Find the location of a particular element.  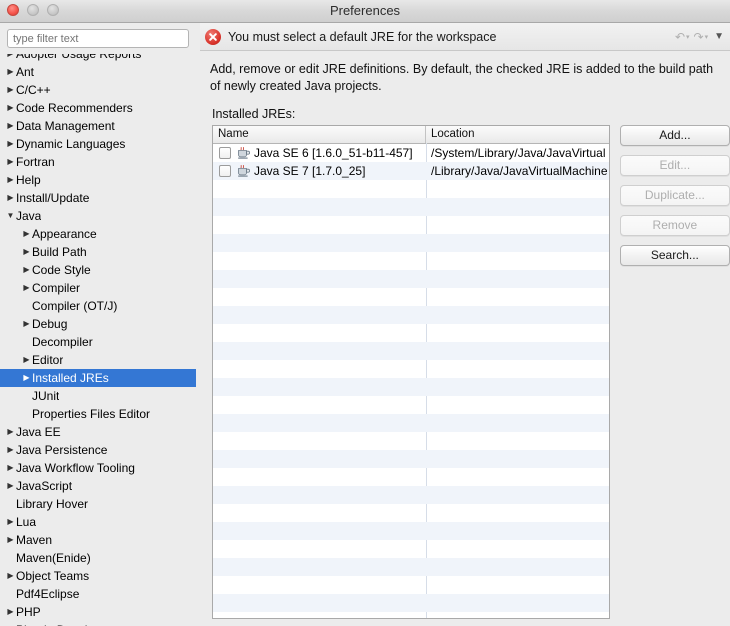

sidebar-item-java-workflow-tooling: Java Workflow Tooling is located at coordinates (98, 468).